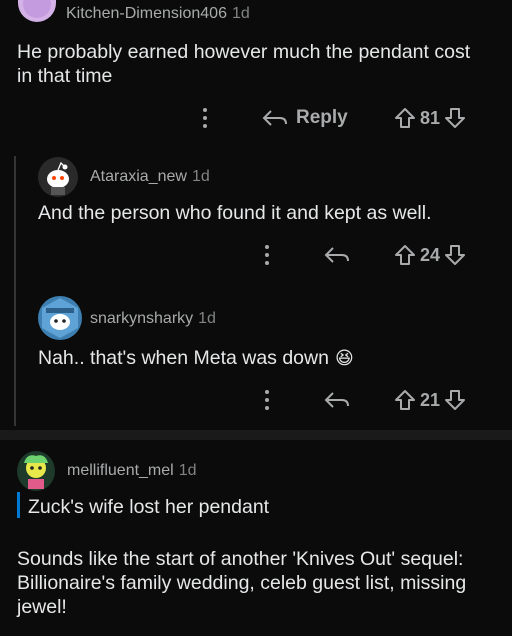  What do you see at coordinates (196, 358) in the screenshot?
I see `comment-body: Nah.. that's when Meta was down 😆` at bounding box center [196, 358].